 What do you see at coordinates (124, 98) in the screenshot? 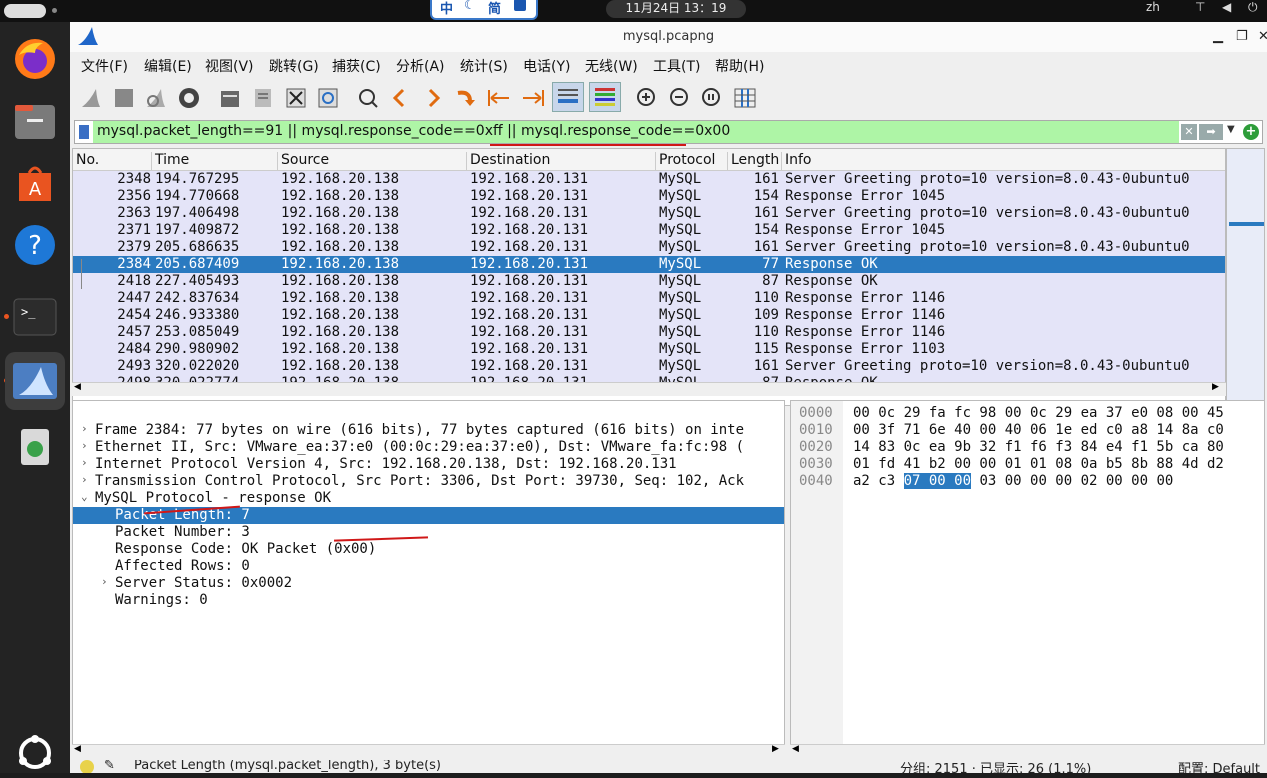
I see `stop-capture-icon` at bounding box center [124, 98].